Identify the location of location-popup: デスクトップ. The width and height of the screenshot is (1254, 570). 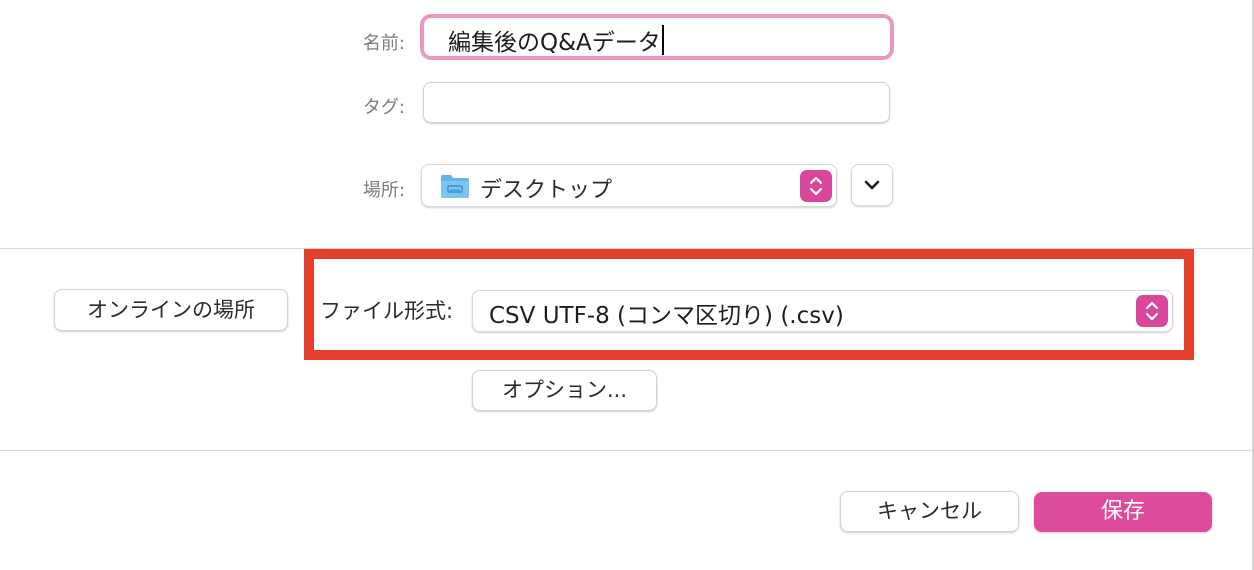
(629, 185).